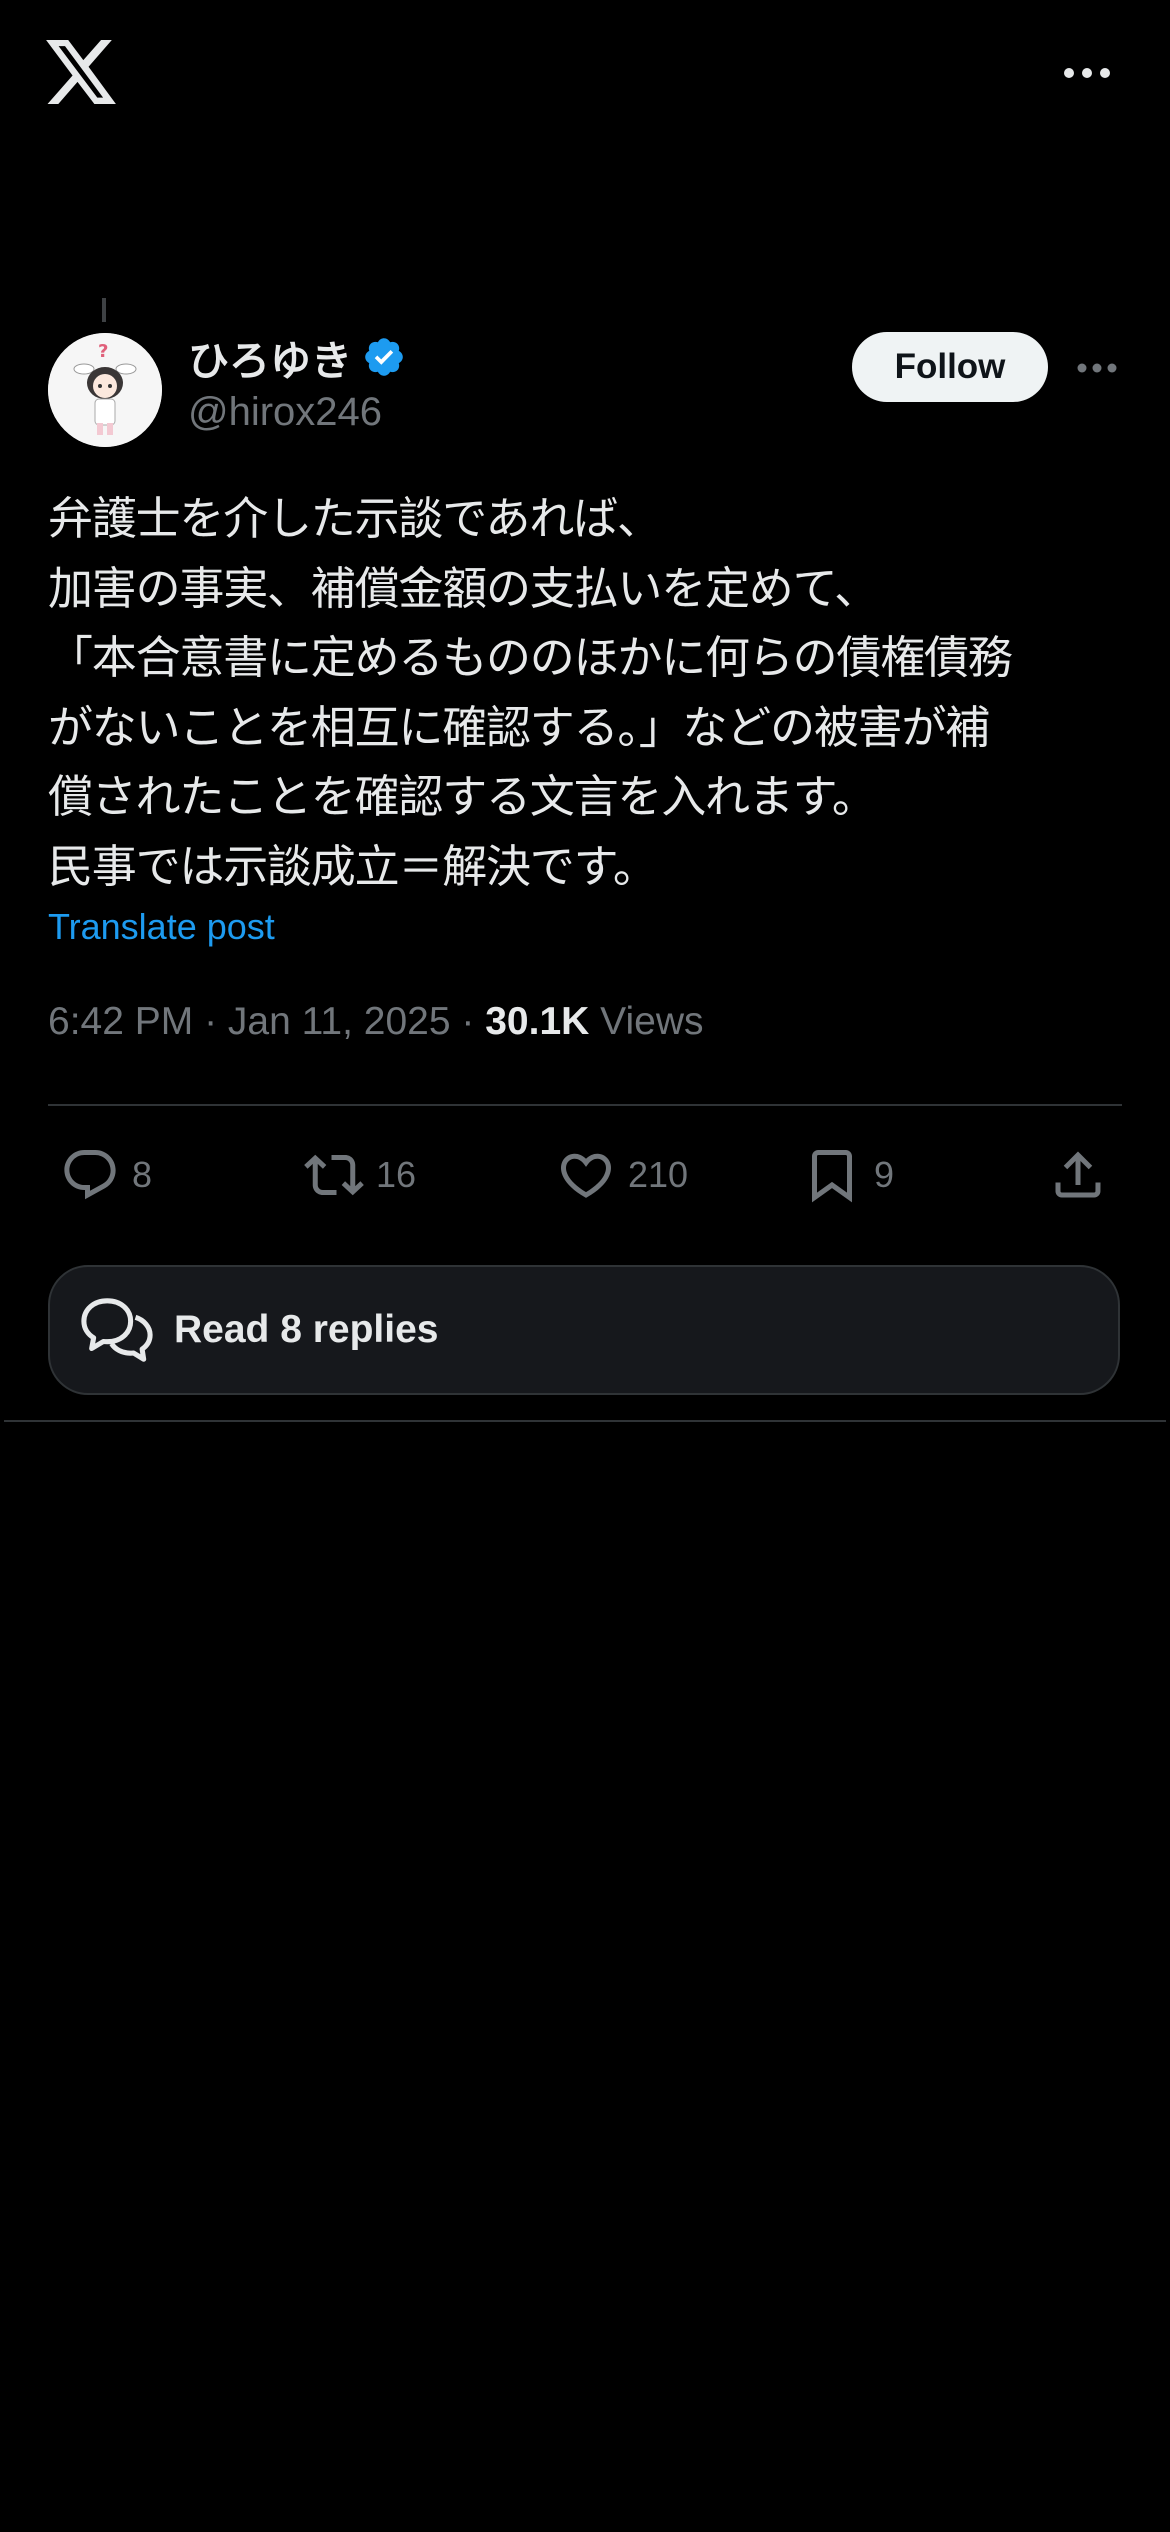 This screenshot has height=2532, width=1170. What do you see at coordinates (334, 1175) in the screenshot?
I see `repost-icon` at bounding box center [334, 1175].